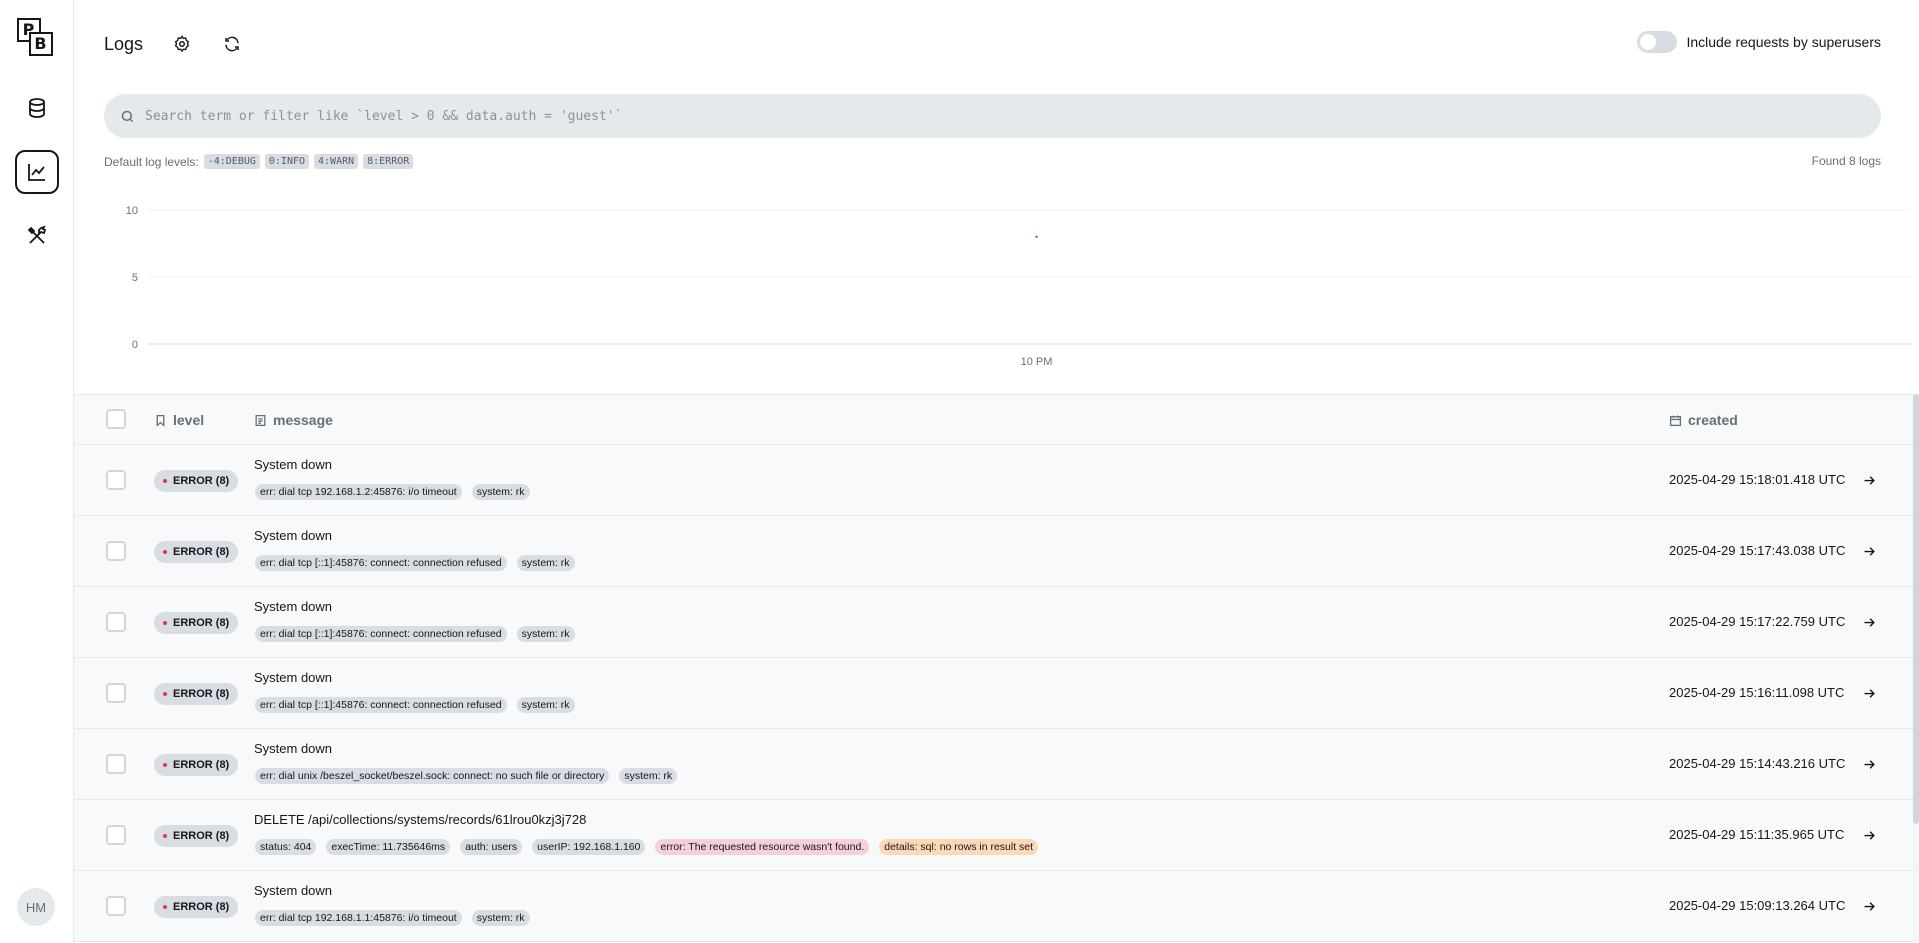 The width and height of the screenshot is (1919, 943). I want to click on toggle-knob, so click(1648, 42).